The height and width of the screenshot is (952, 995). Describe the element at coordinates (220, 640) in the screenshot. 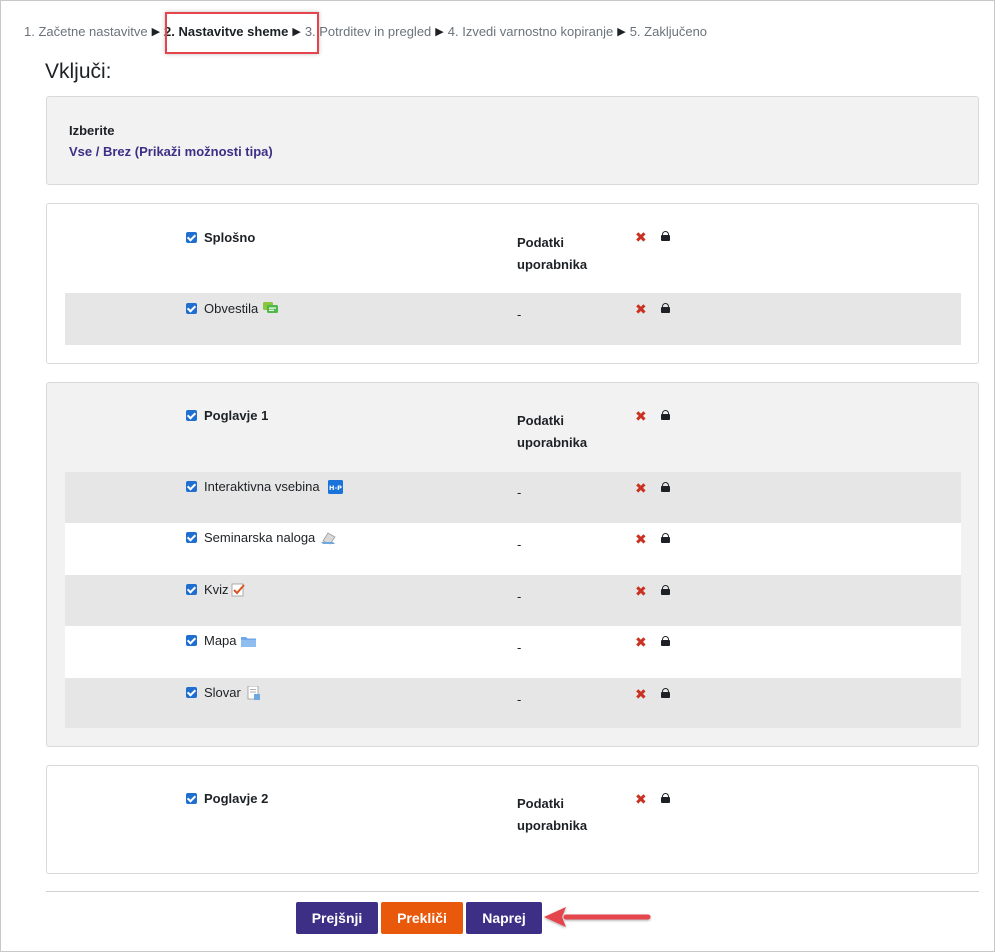

I see `activity-name: Mapa` at that location.